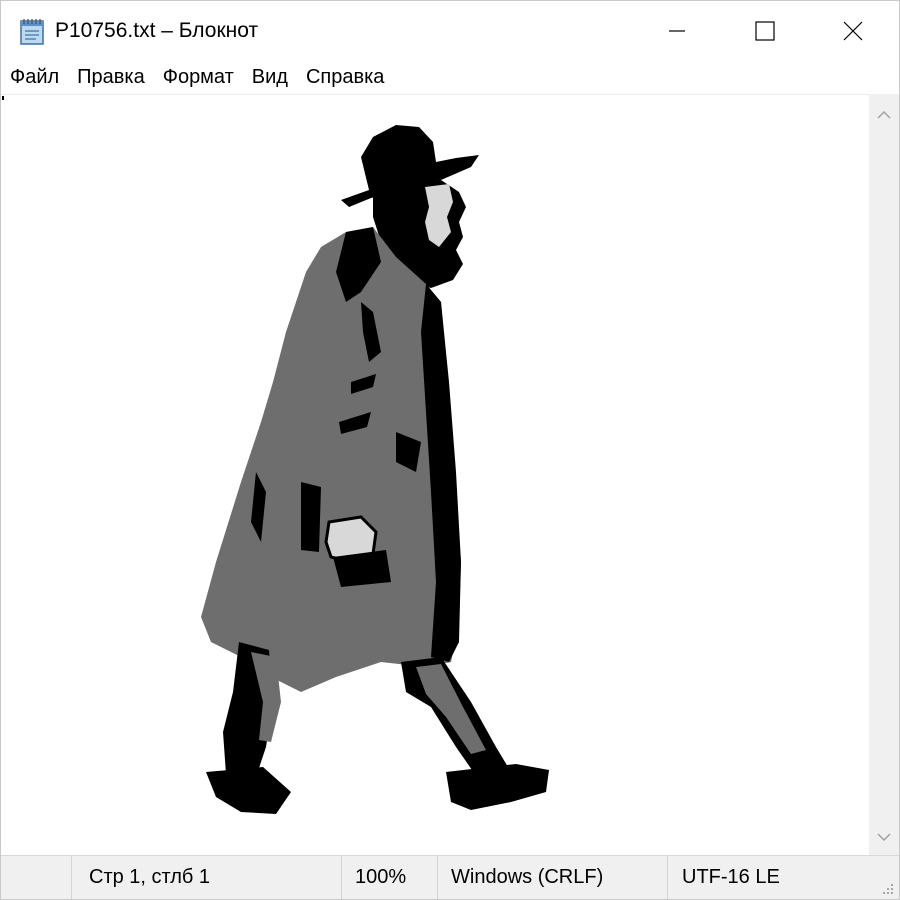 The height and width of the screenshot is (900, 900). Describe the element at coordinates (34, 77) in the screenshot. I see `menu-file: Файл` at that location.